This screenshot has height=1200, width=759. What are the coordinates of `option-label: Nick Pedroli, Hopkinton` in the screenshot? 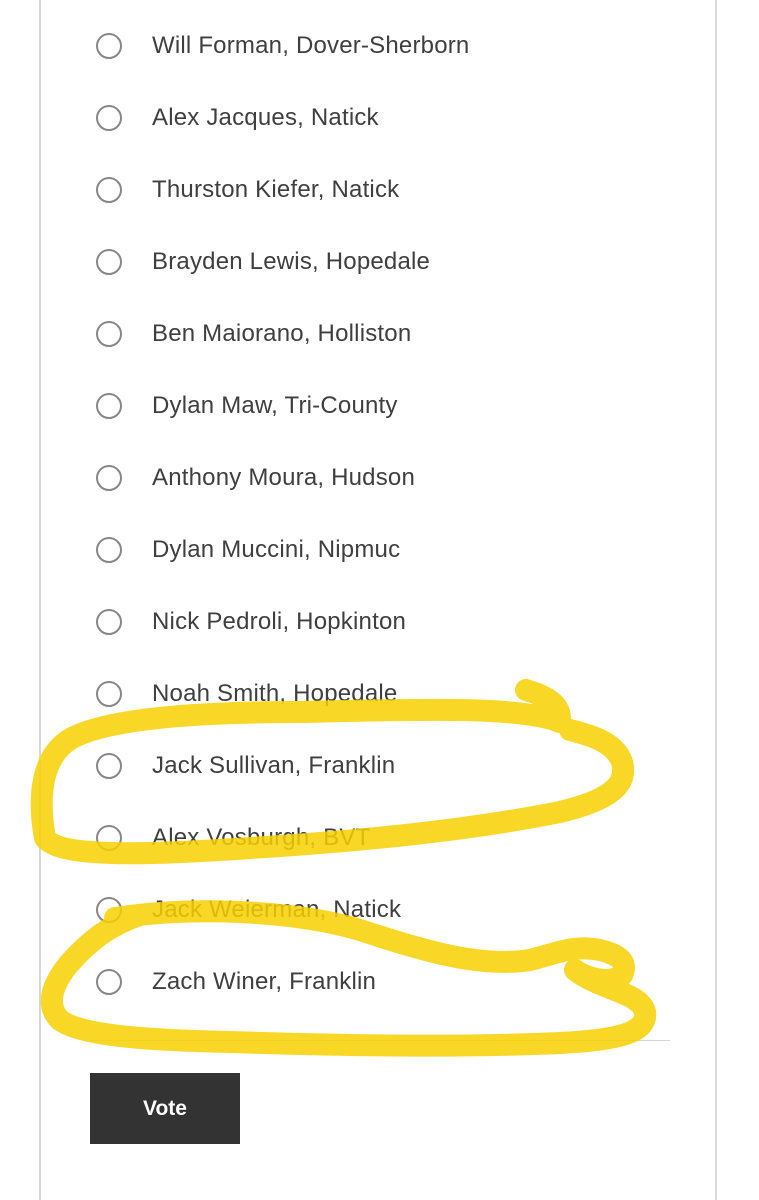 It's located at (279, 621).